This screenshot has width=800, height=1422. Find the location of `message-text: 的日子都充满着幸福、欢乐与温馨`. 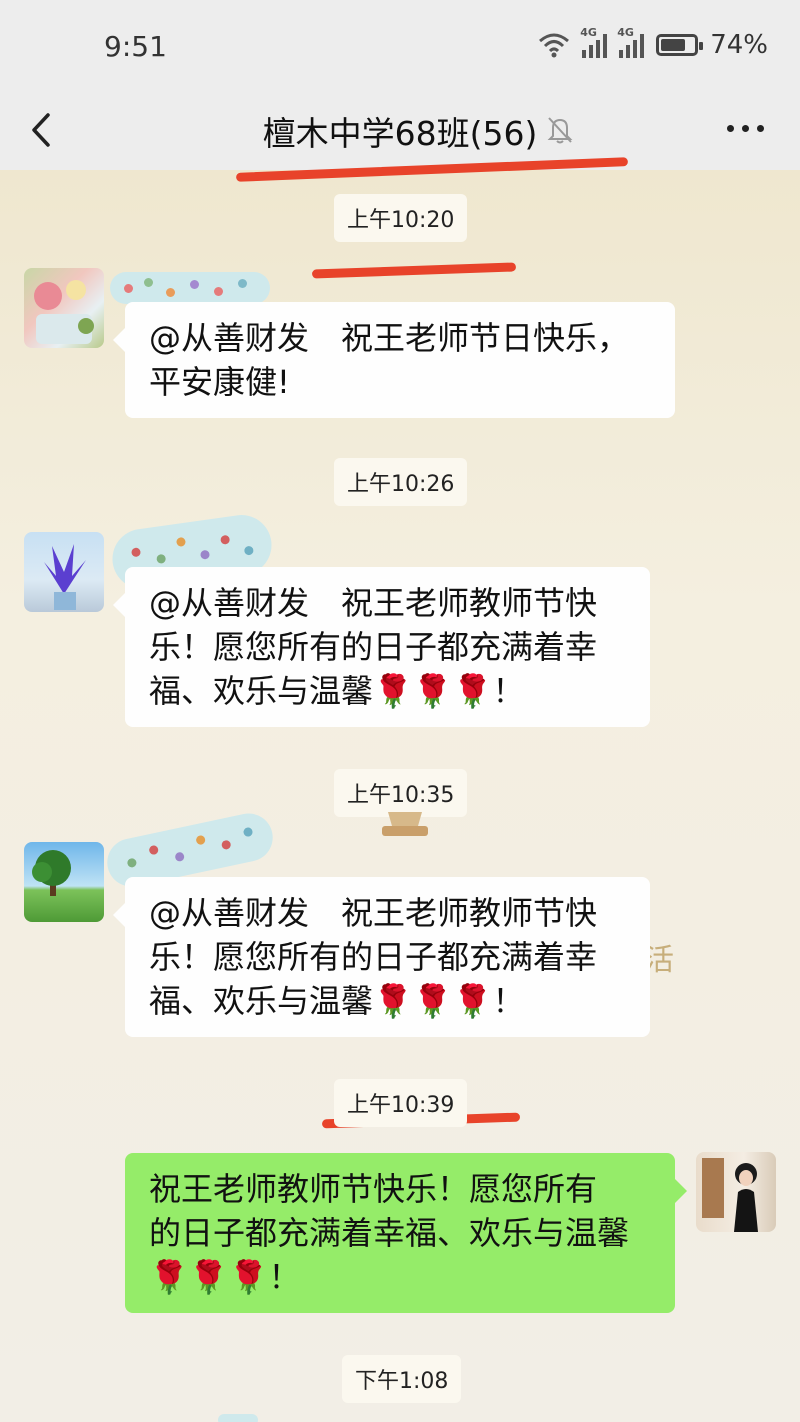

message-text: 的日子都充满着幸福、欢乐与温馨 is located at coordinates (389, 1233).